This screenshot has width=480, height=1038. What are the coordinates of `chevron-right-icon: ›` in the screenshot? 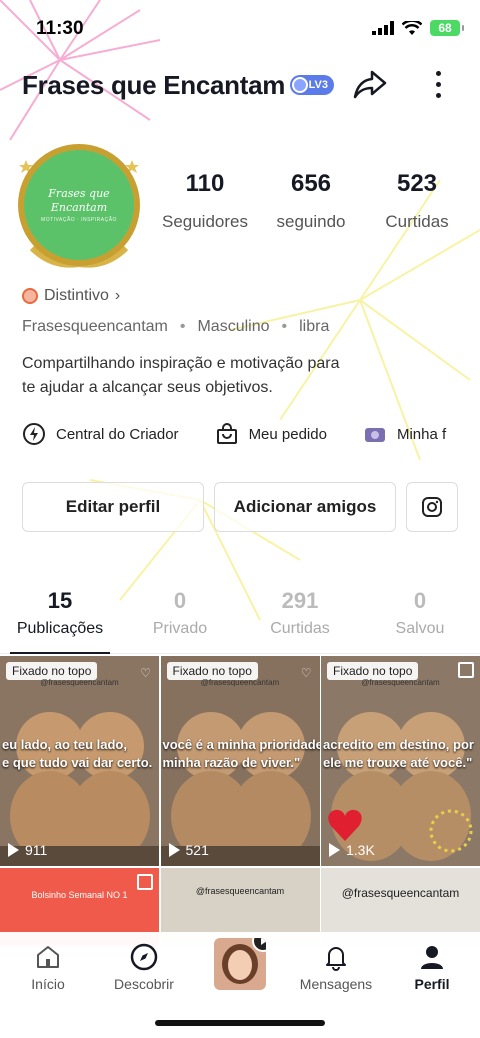 It's located at (117, 295).